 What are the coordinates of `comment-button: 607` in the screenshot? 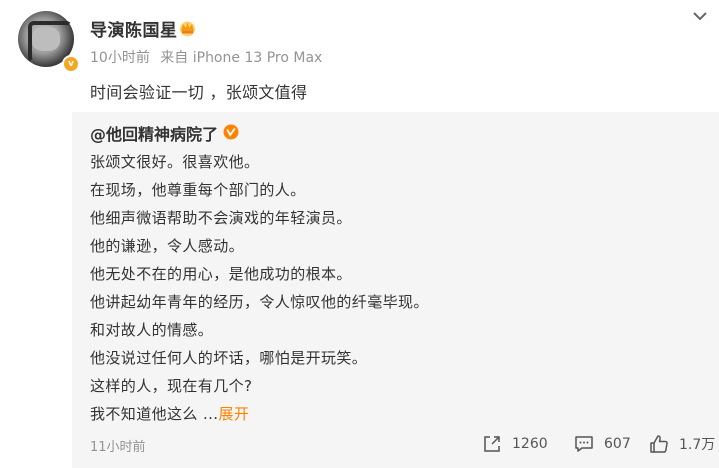 It's located at (602, 444).